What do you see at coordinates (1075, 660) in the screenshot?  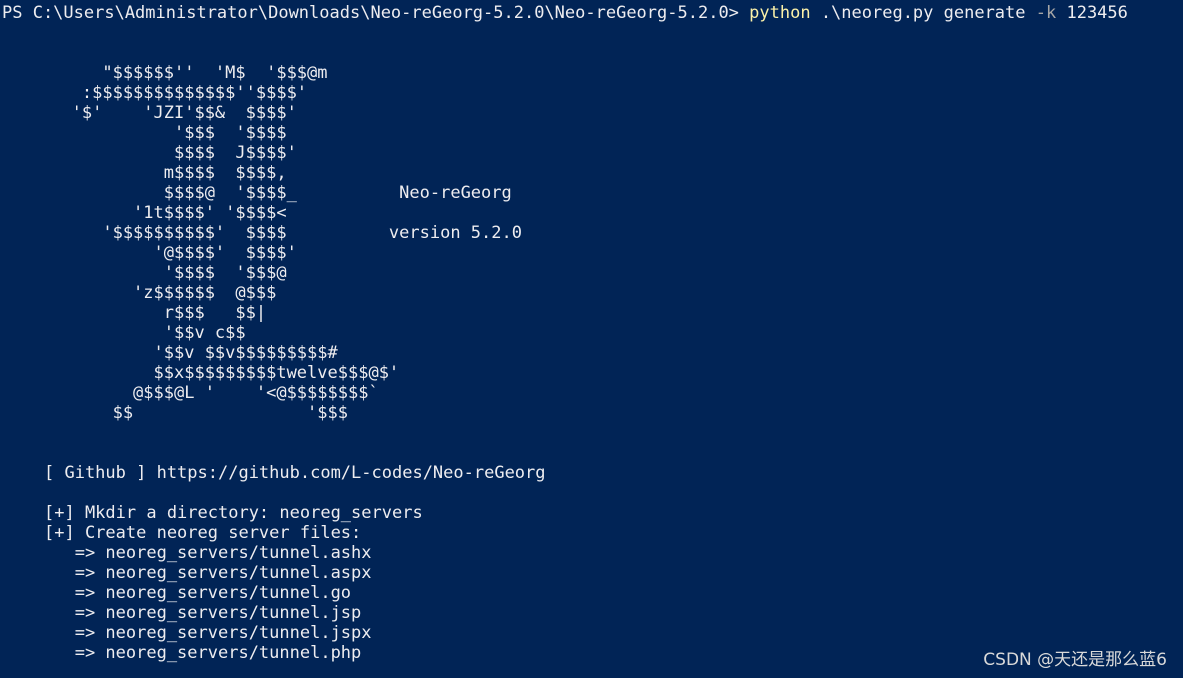 I see `csdn-watermark: CSDN @天还是那么蓝6` at bounding box center [1075, 660].